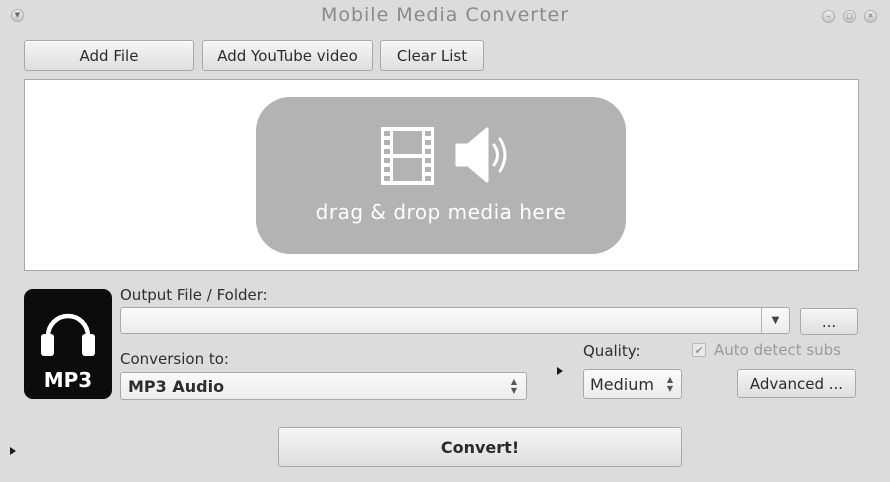 This screenshot has height=482, width=890. I want to click on add-youtube-button: Add YouTube video, so click(287, 55).